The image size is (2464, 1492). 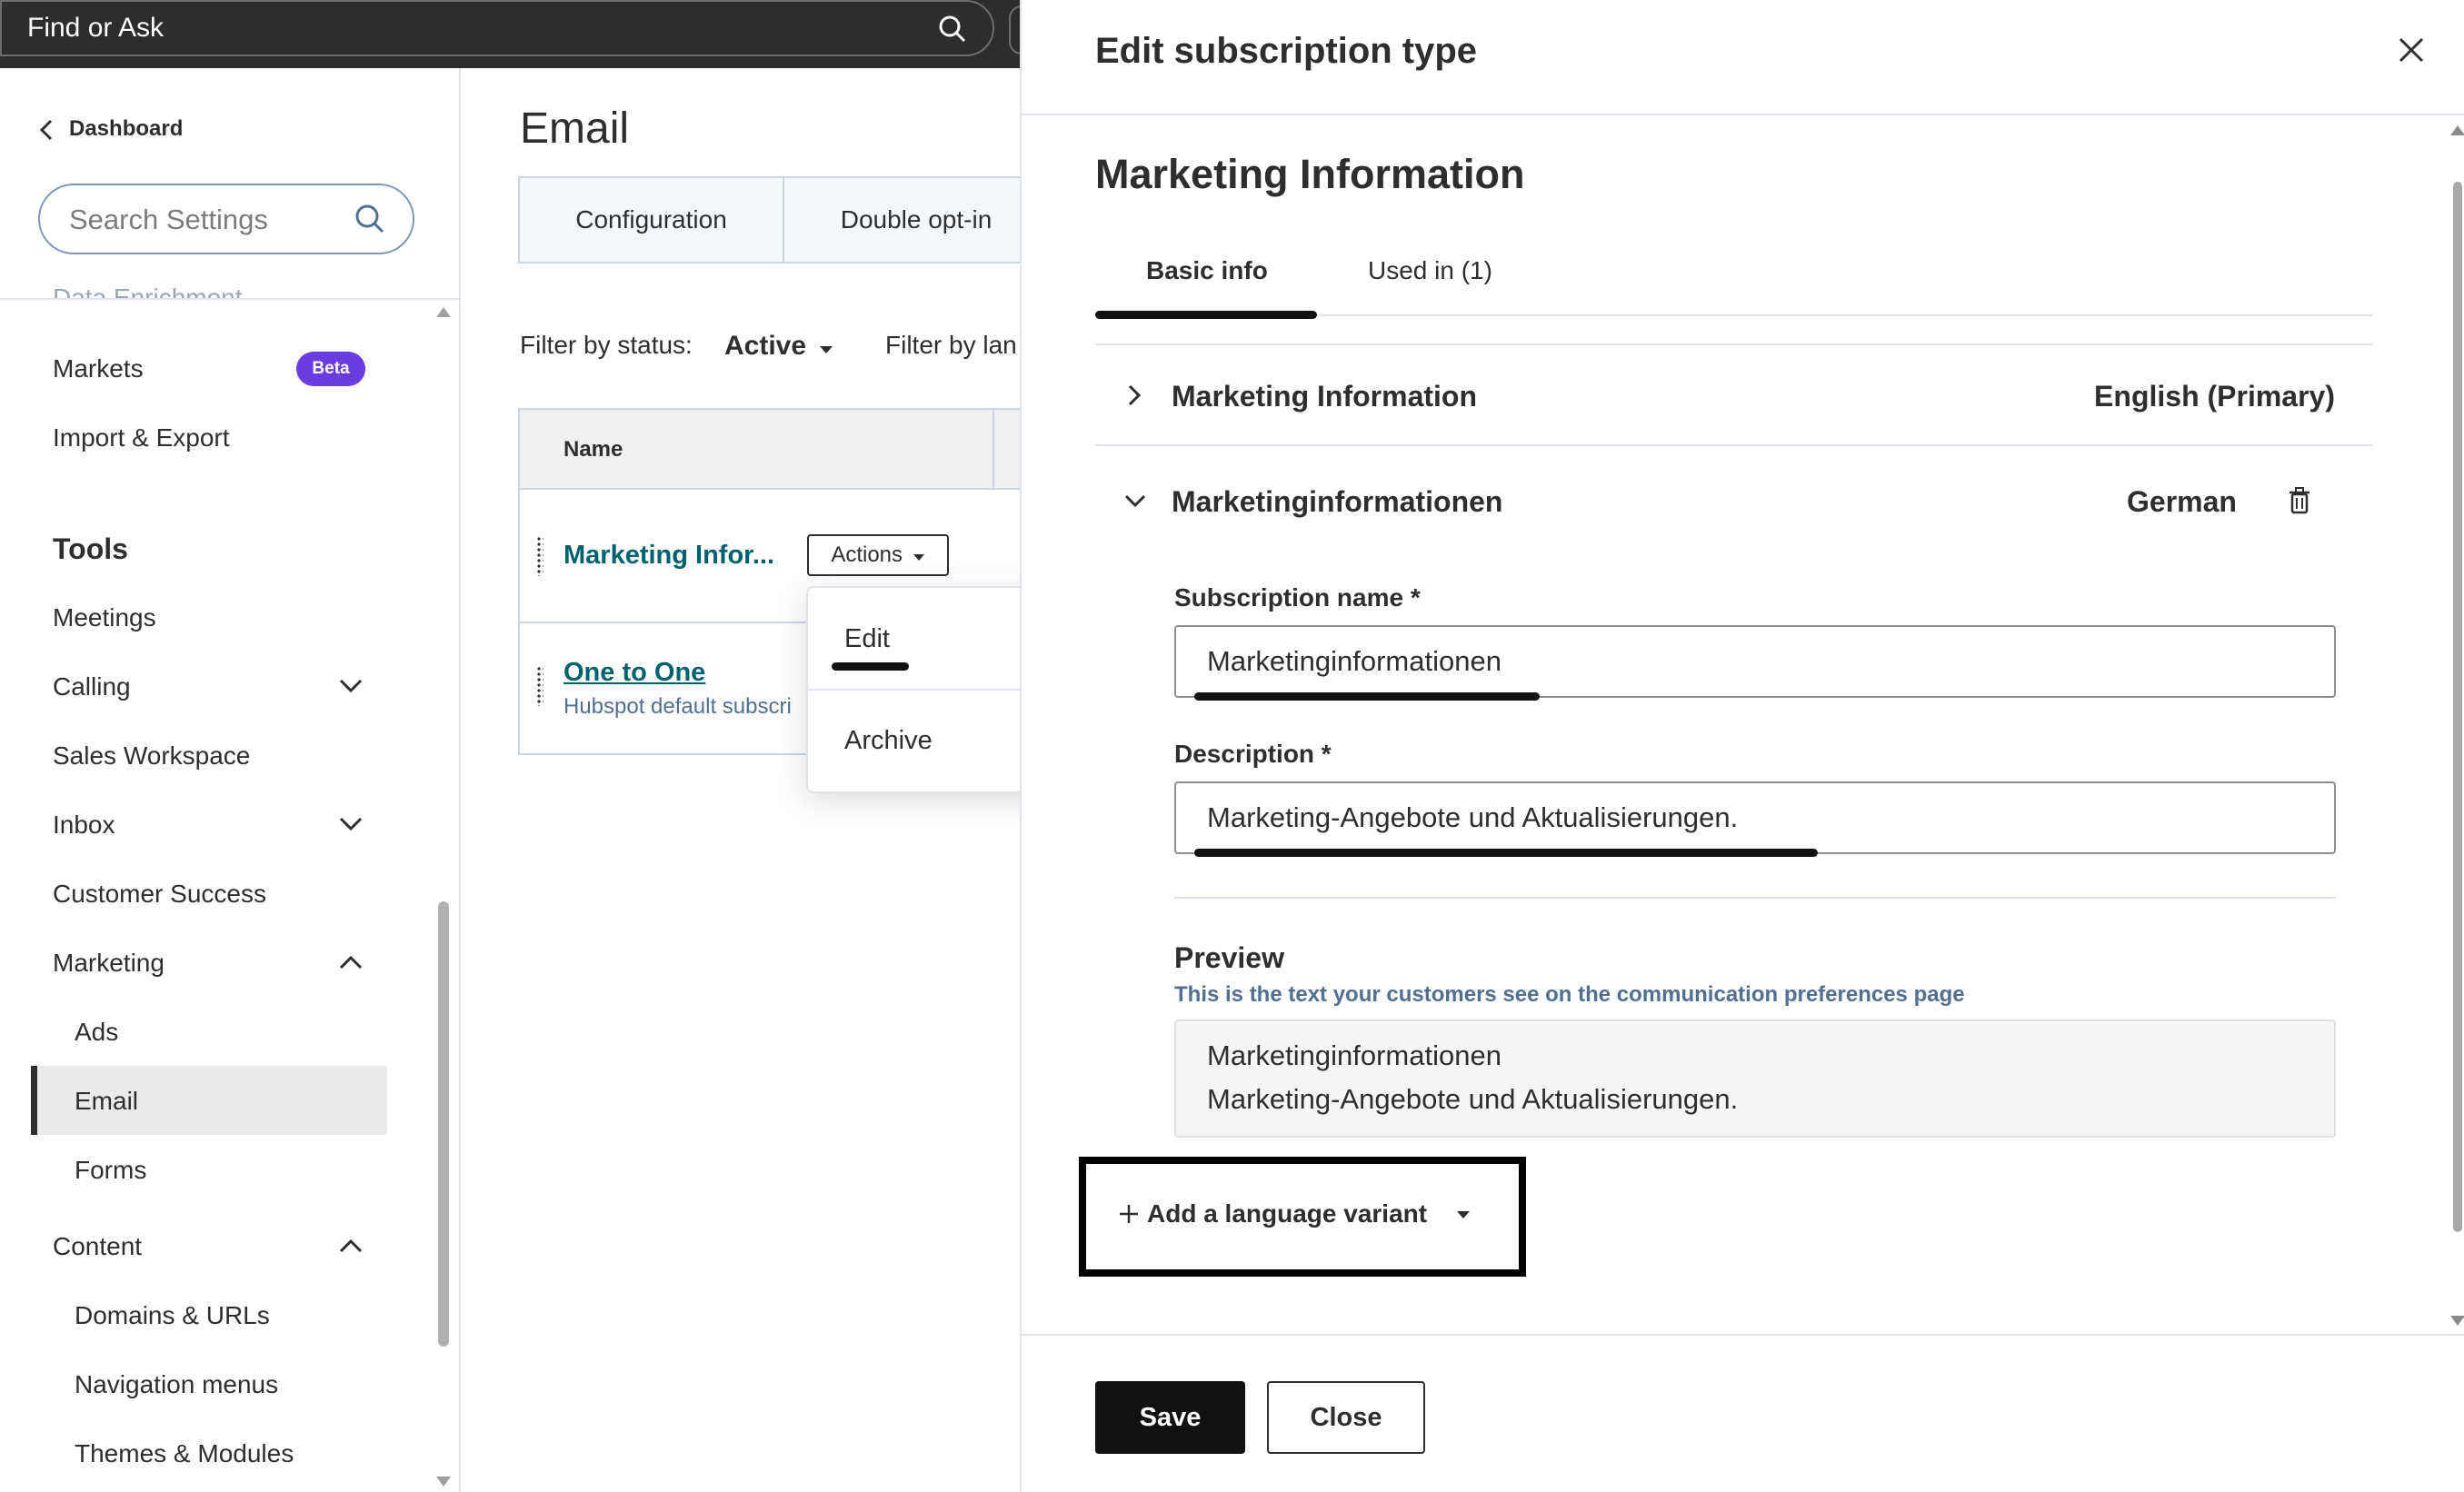 What do you see at coordinates (651, 220) in the screenshot?
I see `tab-configuration: Configuration` at bounding box center [651, 220].